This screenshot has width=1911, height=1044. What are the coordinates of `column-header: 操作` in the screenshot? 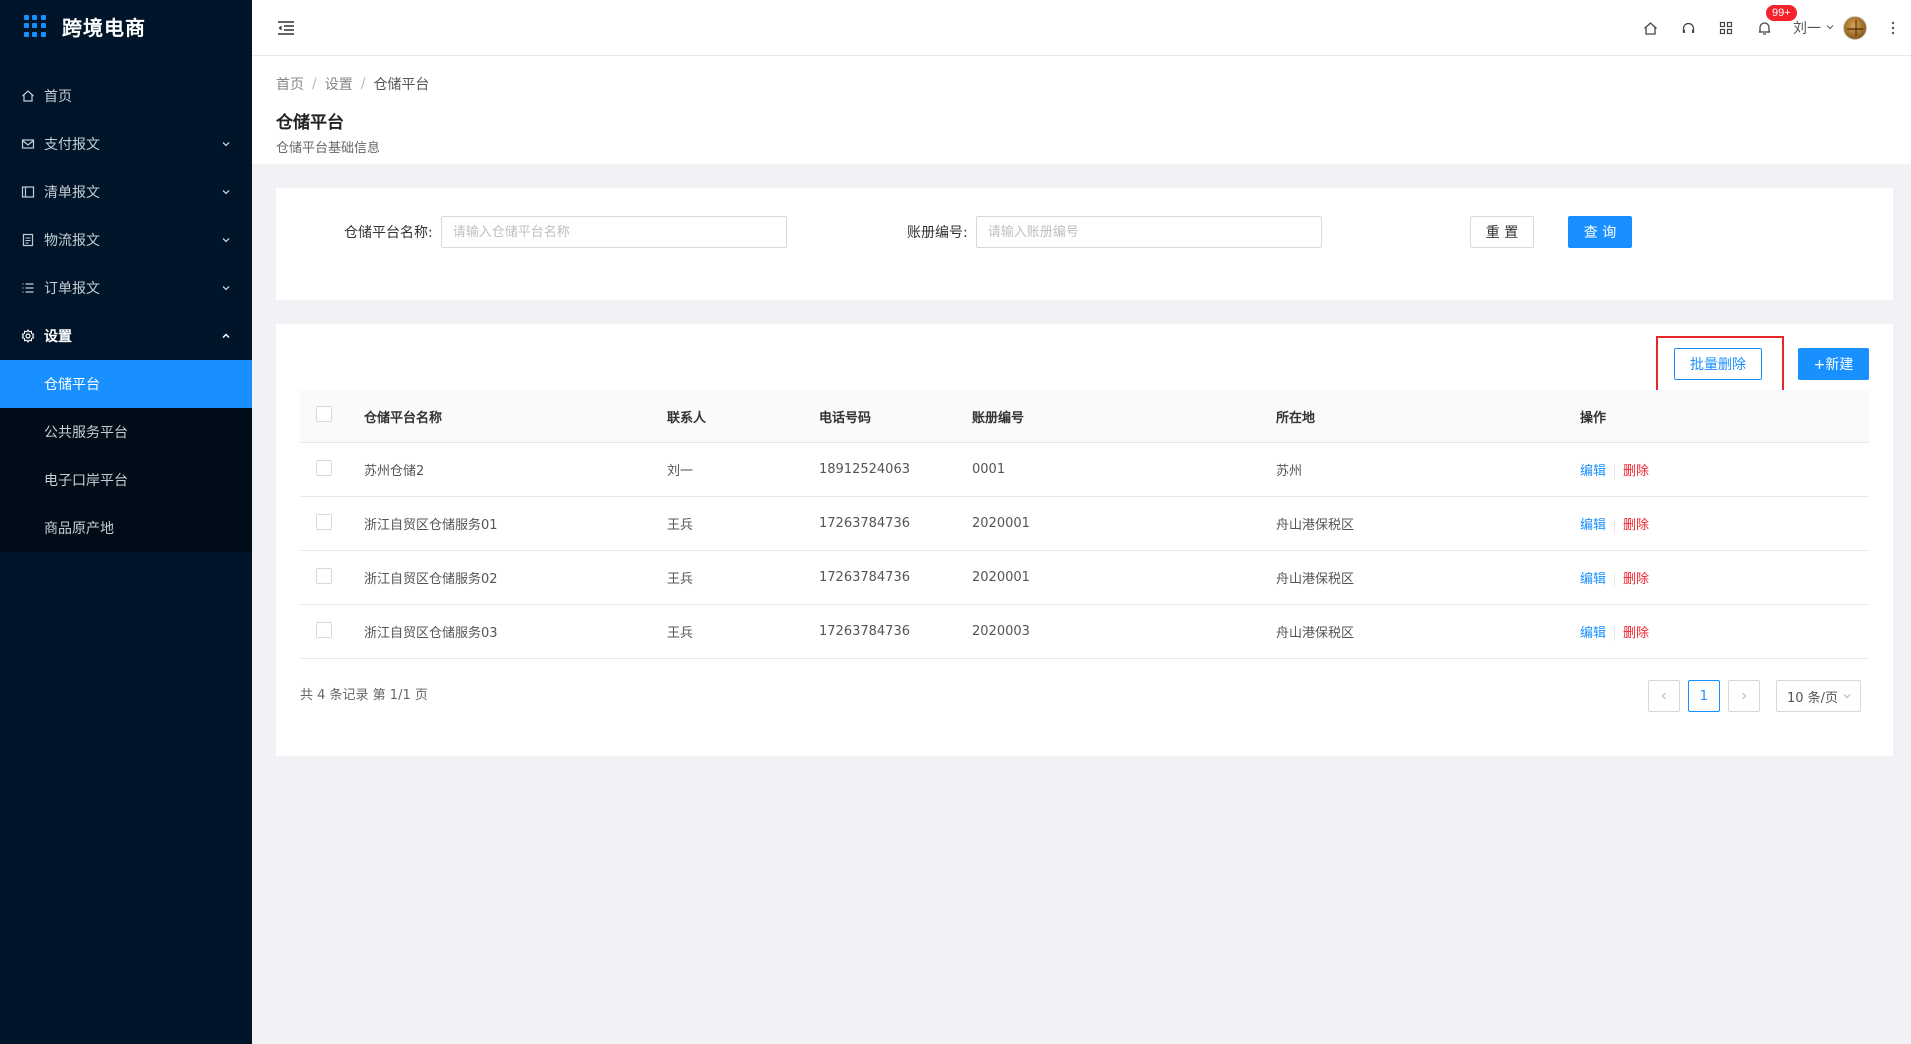 It's located at (1593, 418).